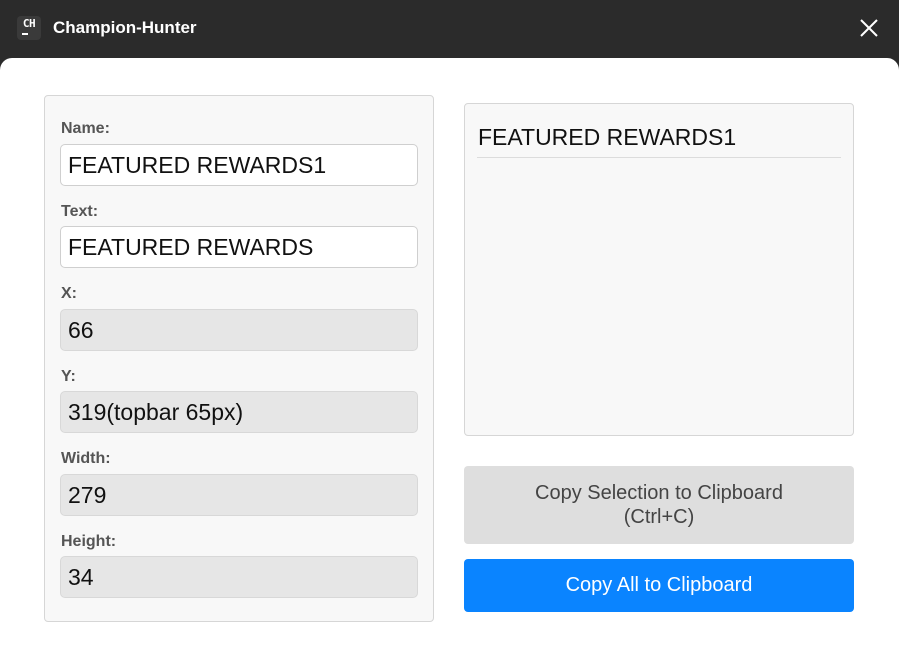 The height and width of the screenshot is (658, 899). I want to click on y-label: Y:, so click(68, 376).